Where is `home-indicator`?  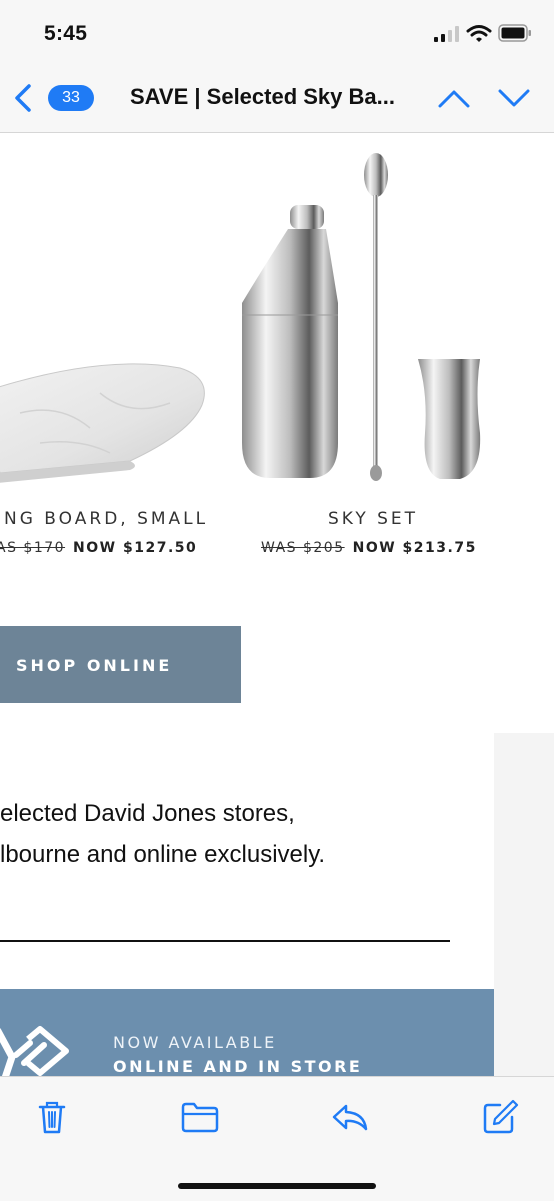
home-indicator is located at coordinates (277, 1186).